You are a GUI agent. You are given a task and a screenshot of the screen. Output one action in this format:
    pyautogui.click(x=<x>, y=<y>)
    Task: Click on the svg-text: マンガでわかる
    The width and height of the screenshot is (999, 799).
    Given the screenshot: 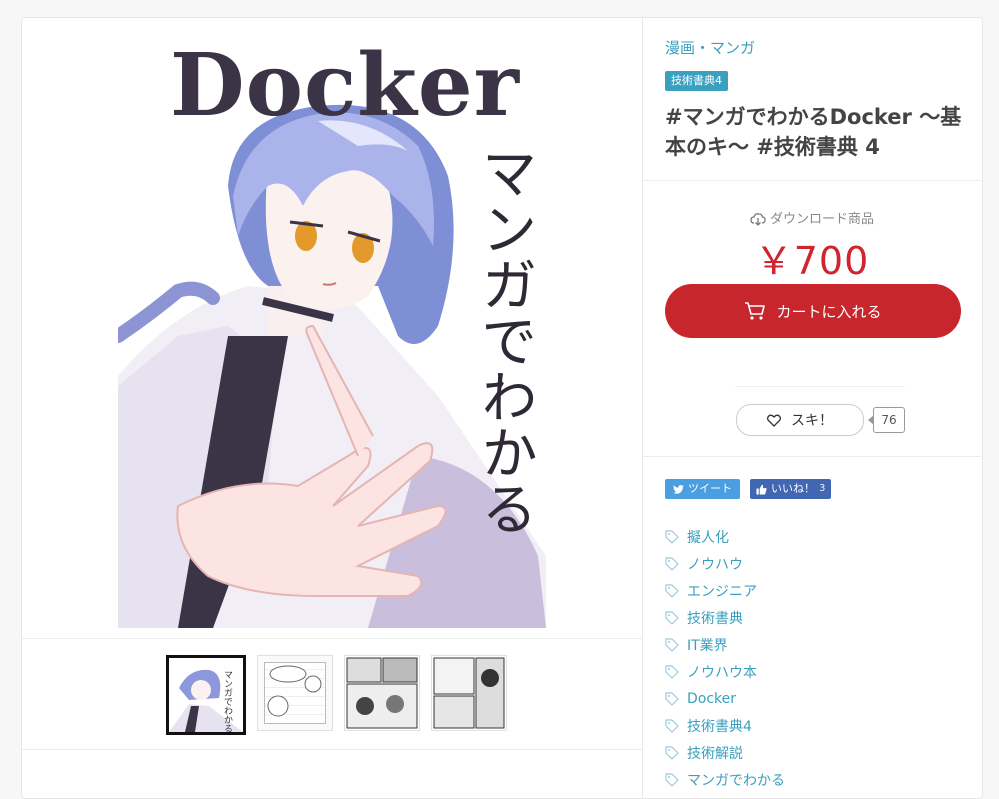 What is the action you would take?
    pyautogui.click(x=227, y=701)
    